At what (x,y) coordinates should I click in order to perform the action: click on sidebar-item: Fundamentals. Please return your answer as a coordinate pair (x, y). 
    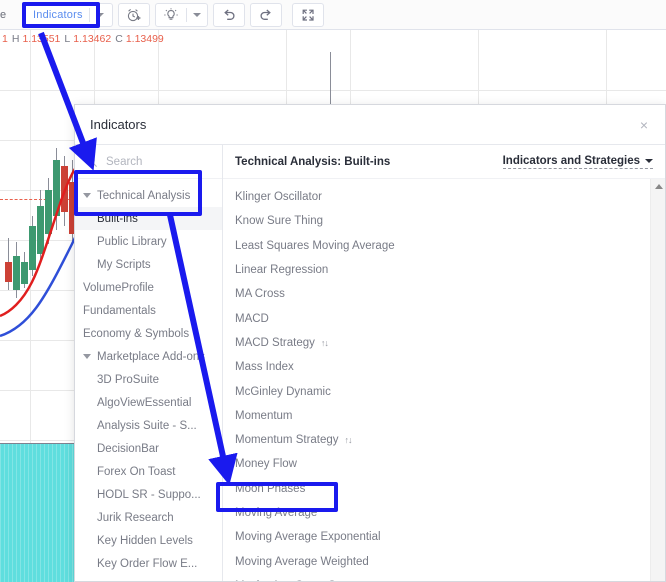
    Looking at the image, I should click on (148, 310).